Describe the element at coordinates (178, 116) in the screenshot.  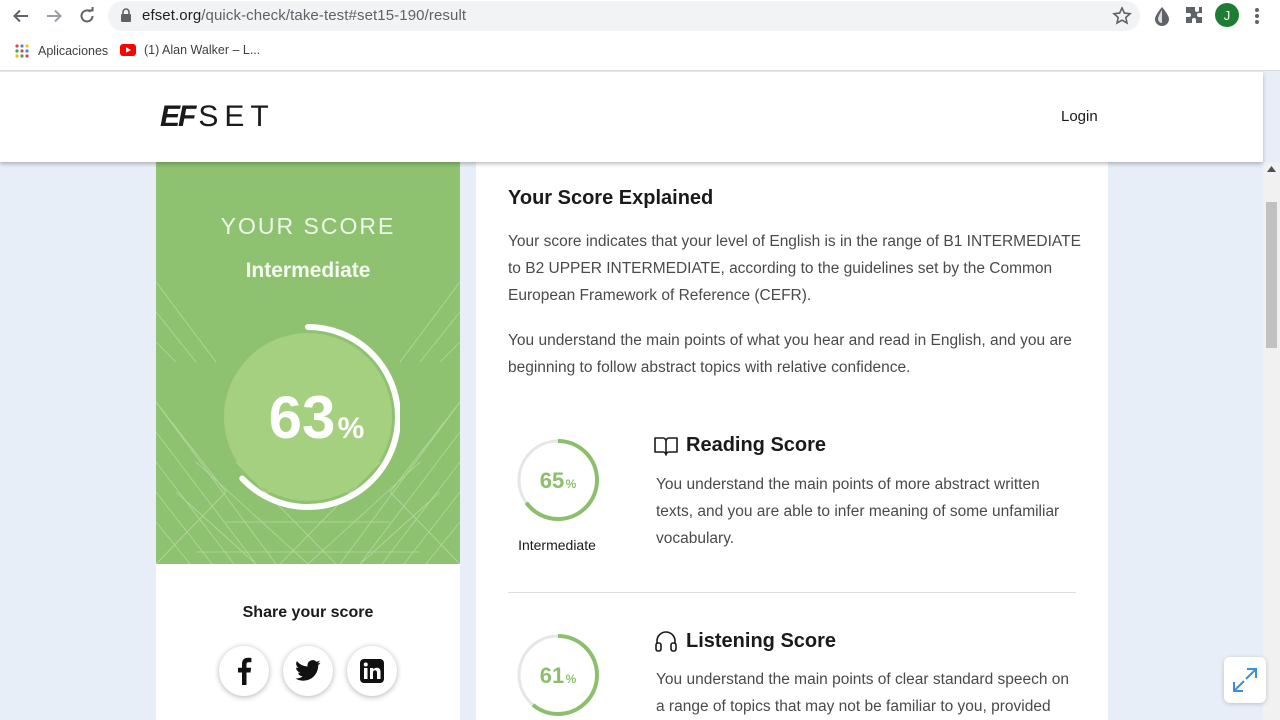
I see `logo-ef: EF` at that location.